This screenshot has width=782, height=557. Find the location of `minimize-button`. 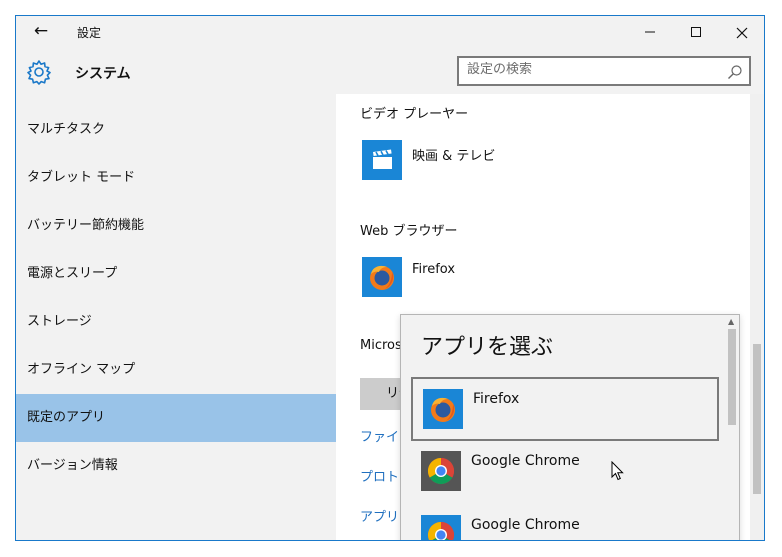

minimize-button is located at coordinates (650, 32).